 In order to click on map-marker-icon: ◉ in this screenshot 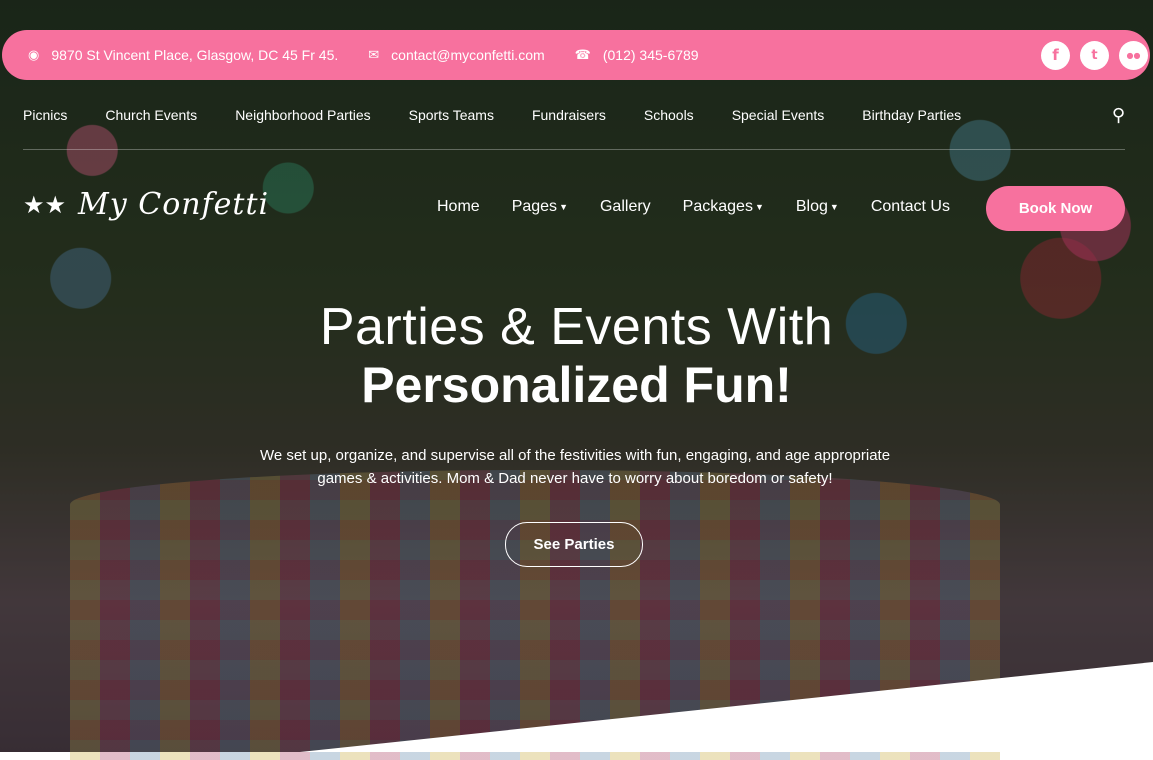, I will do `click(34, 54)`.